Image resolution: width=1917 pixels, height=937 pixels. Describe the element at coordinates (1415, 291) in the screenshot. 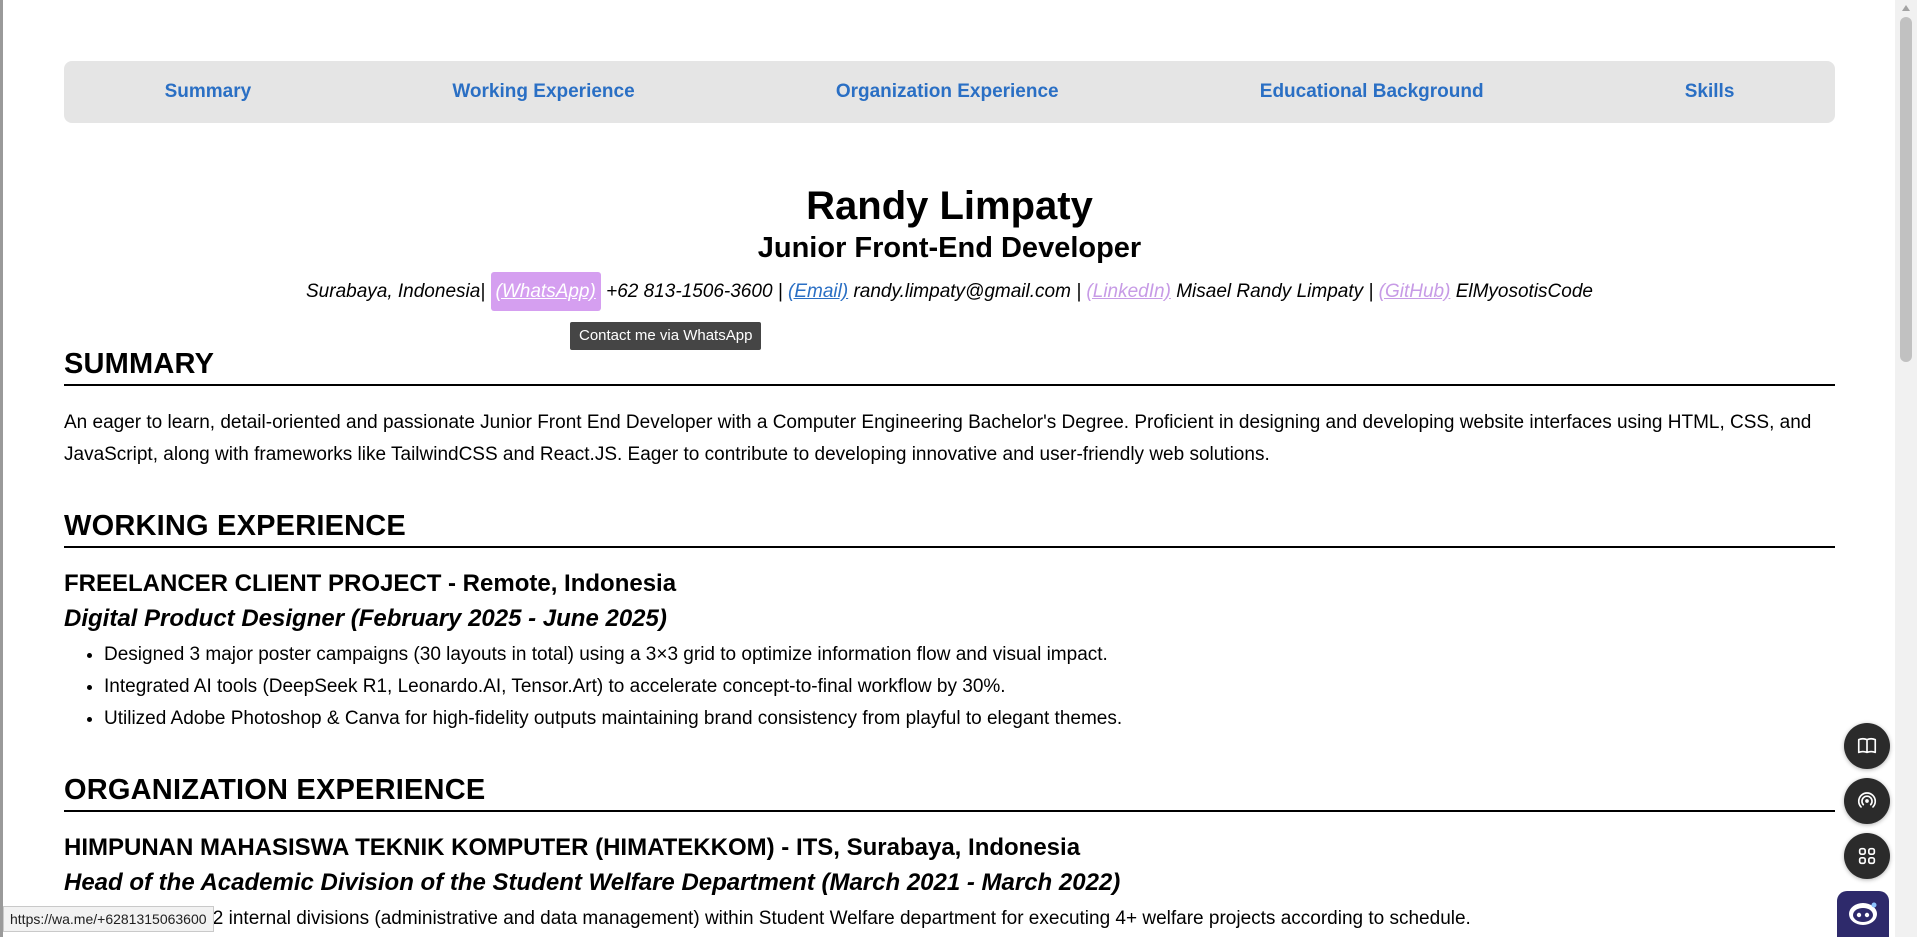

I see `github-link: (GitHub)` at that location.